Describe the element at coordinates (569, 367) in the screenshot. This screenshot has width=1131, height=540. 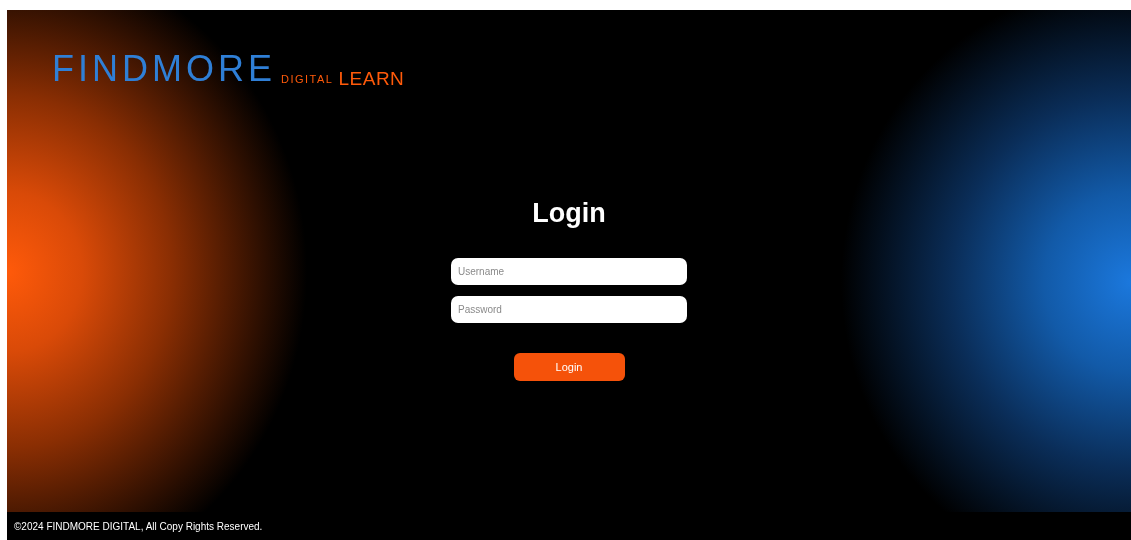
I see `login-button: Login` at that location.